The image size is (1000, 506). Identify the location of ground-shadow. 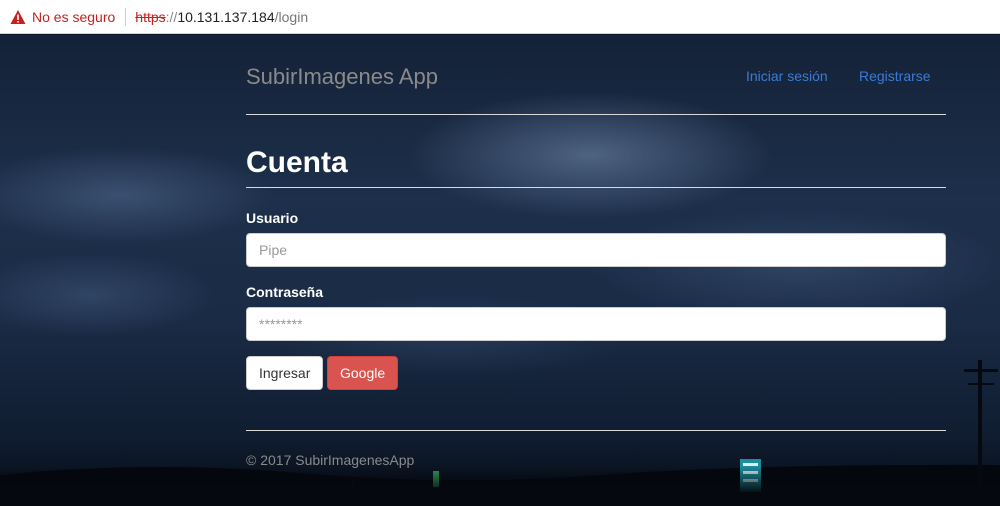
(500, 486).